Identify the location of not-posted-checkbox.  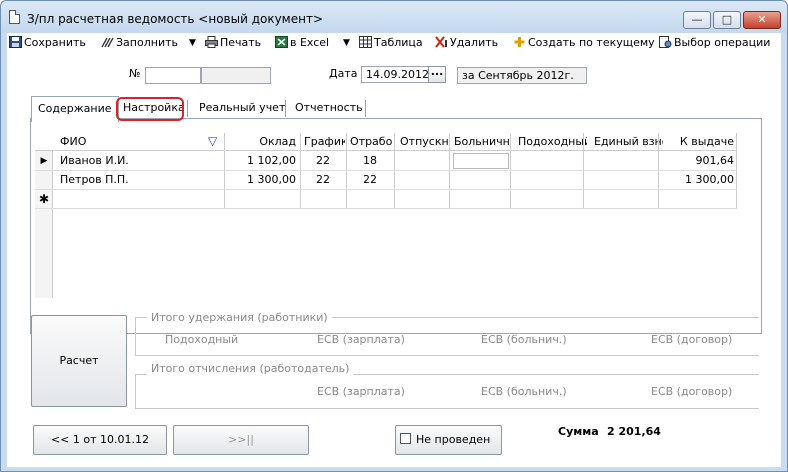
(405, 438).